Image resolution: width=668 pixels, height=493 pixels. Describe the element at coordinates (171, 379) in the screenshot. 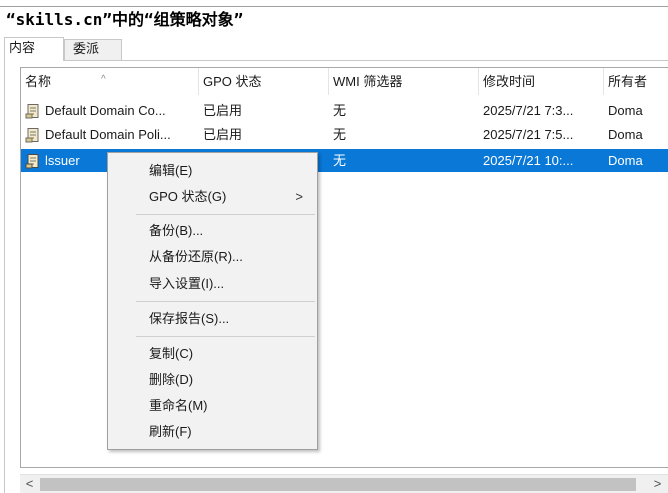

I see `menu-item-label: 删除(D)` at that location.